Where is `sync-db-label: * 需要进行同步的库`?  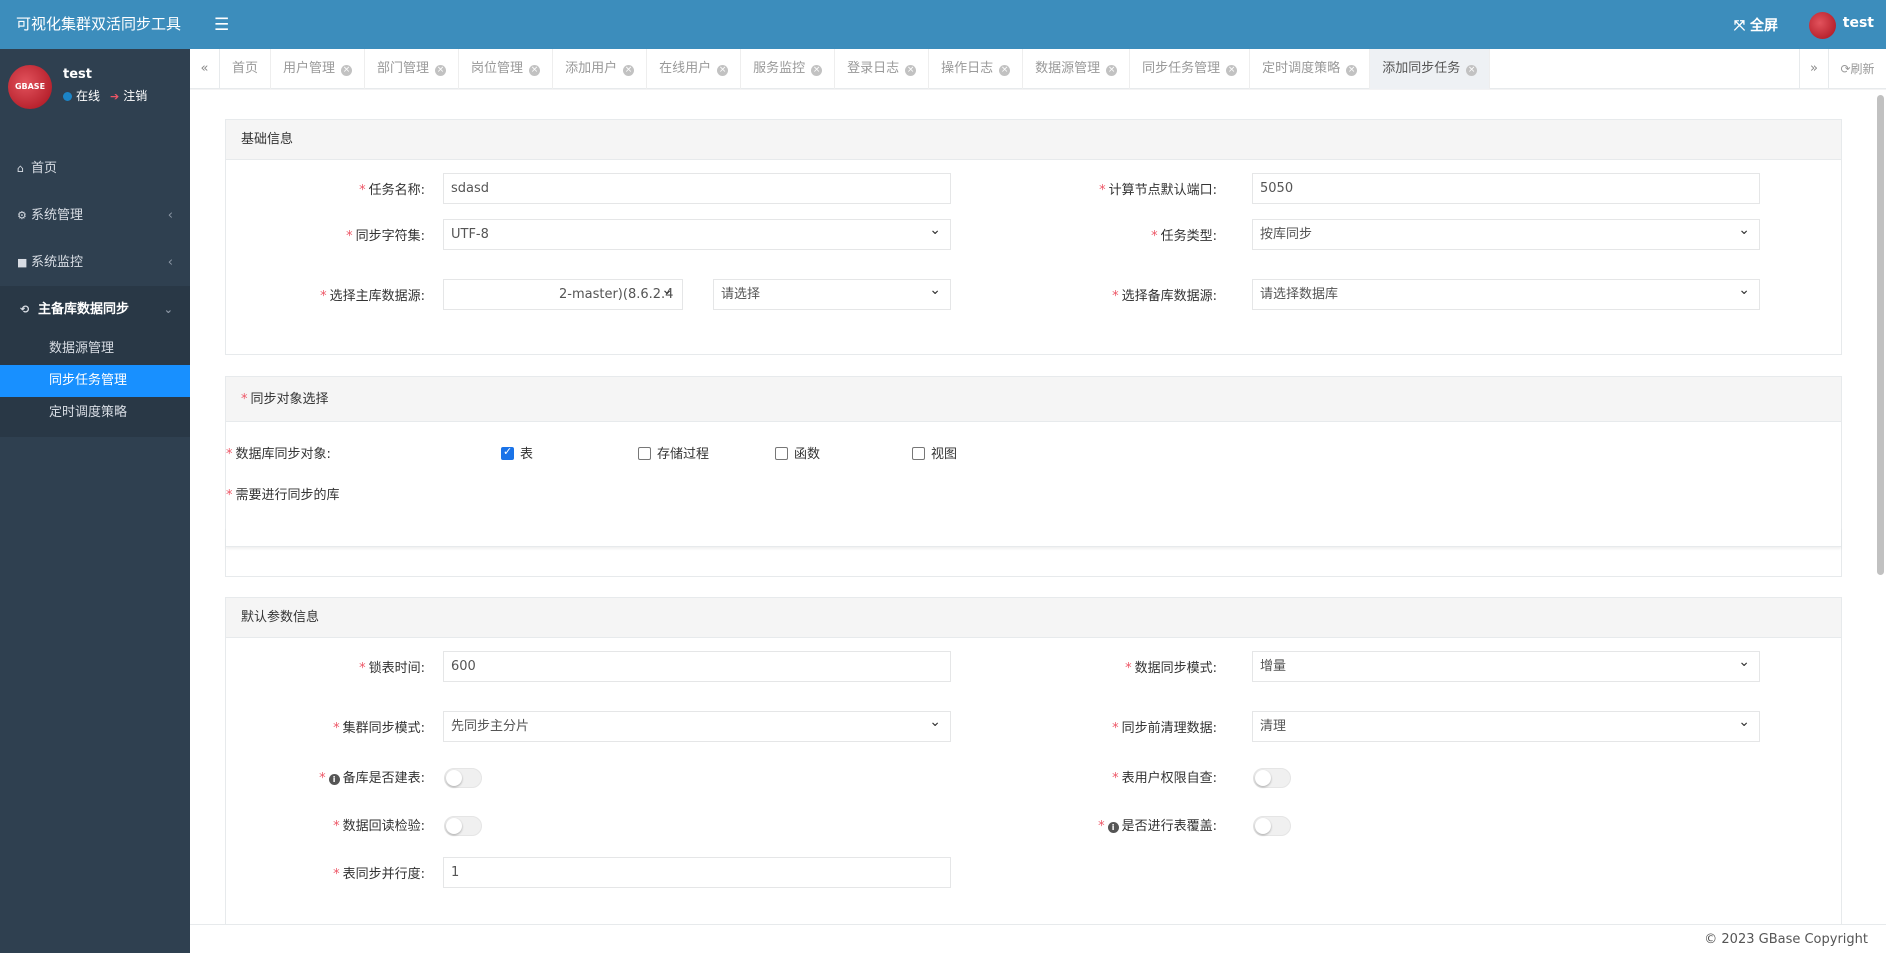 sync-db-label: * 需要进行同步的库 is located at coordinates (283, 495).